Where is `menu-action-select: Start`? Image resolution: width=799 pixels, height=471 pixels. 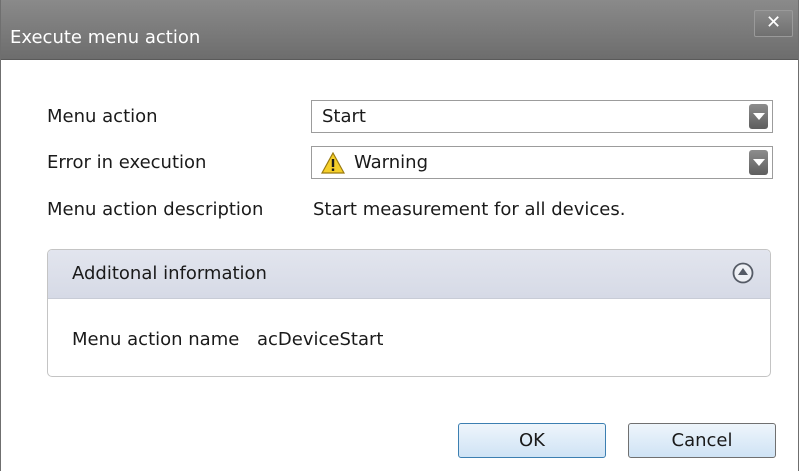
menu-action-select: Start is located at coordinates (542, 116).